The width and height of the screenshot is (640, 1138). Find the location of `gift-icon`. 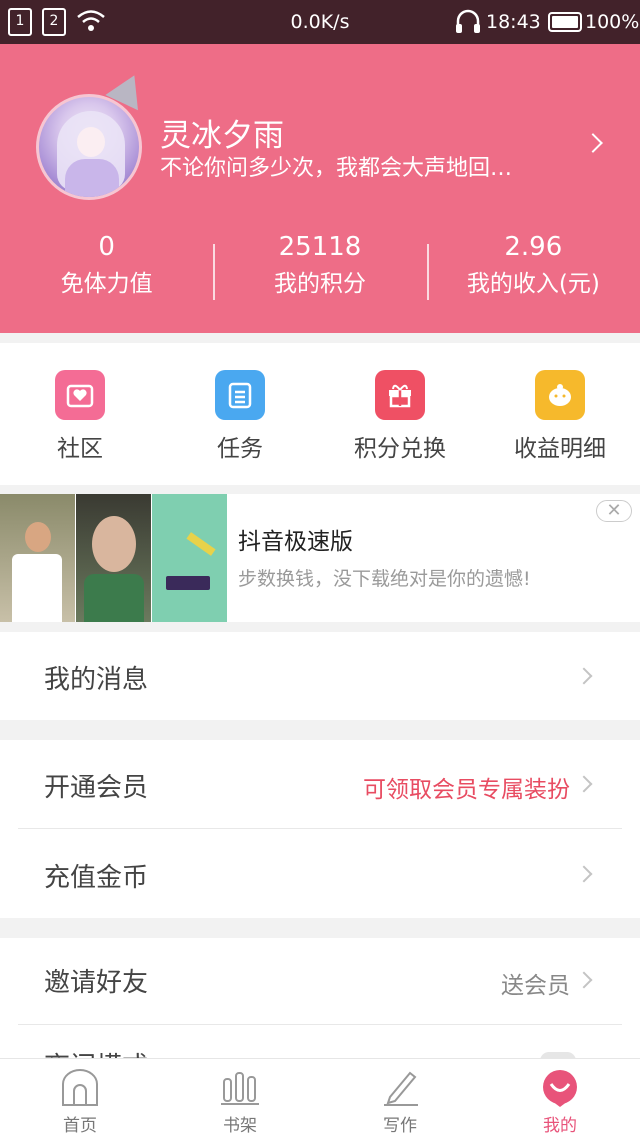

gift-icon is located at coordinates (400, 395).